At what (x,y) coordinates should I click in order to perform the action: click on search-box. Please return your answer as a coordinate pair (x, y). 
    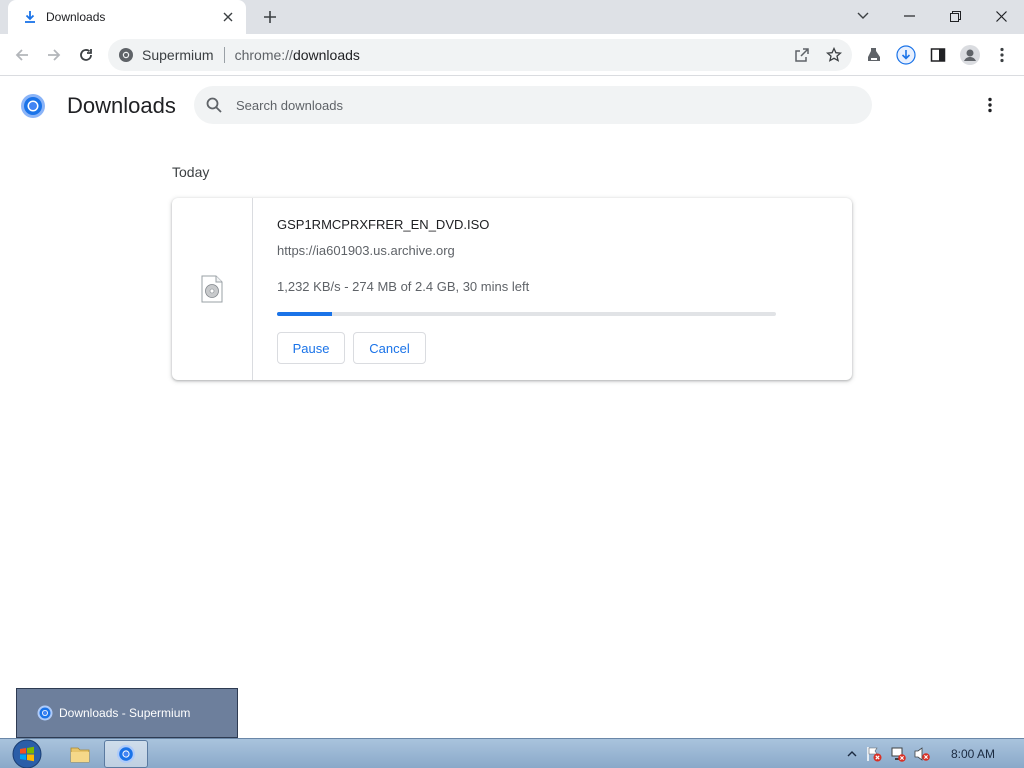
    Looking at the image, I should click on (533, 105).